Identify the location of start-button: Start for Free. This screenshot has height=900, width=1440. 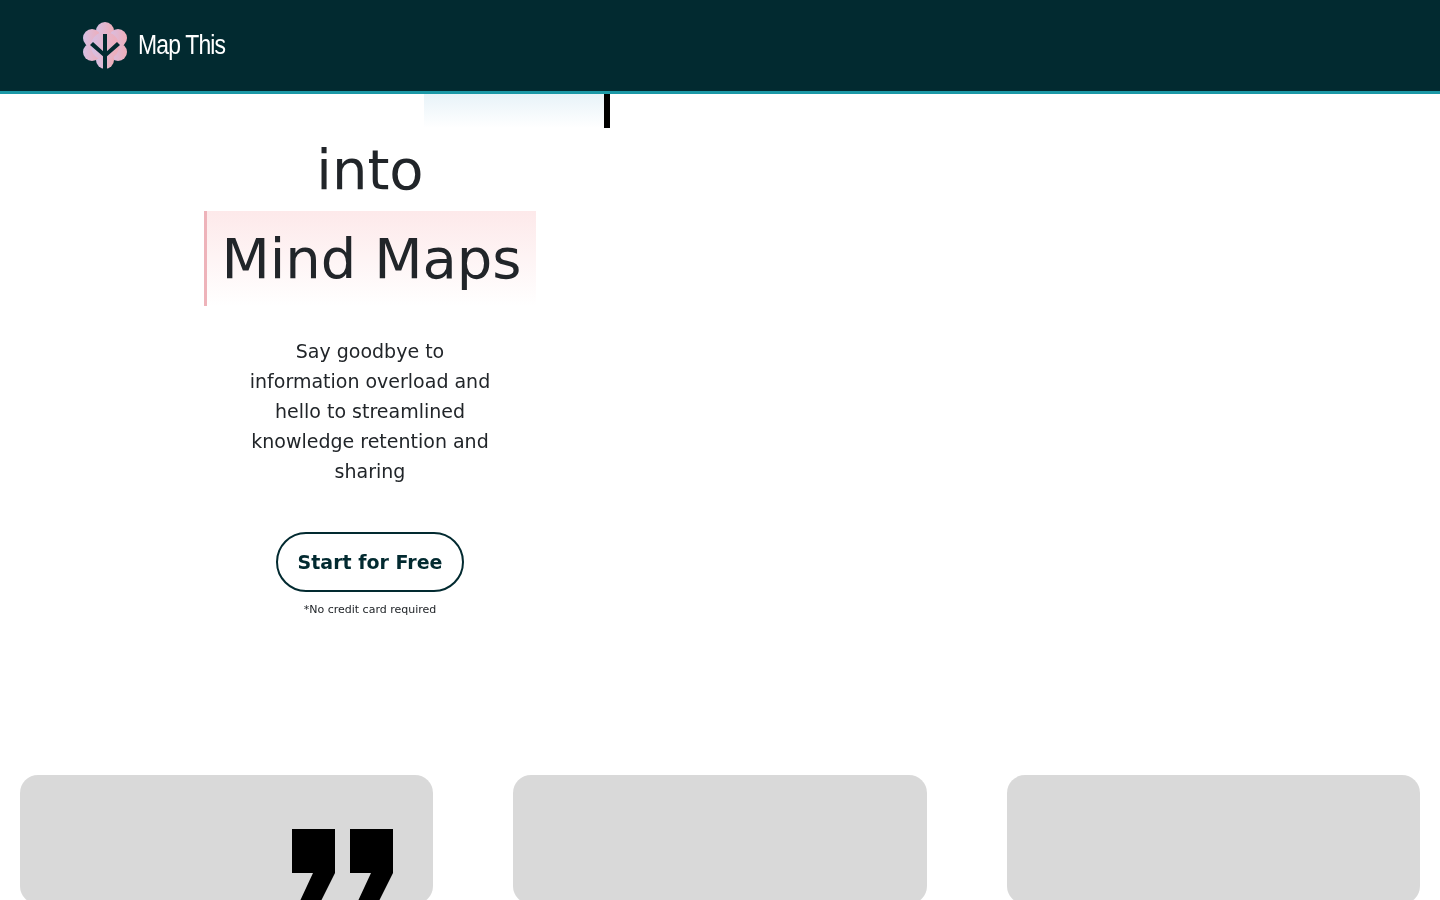
(370, 562).